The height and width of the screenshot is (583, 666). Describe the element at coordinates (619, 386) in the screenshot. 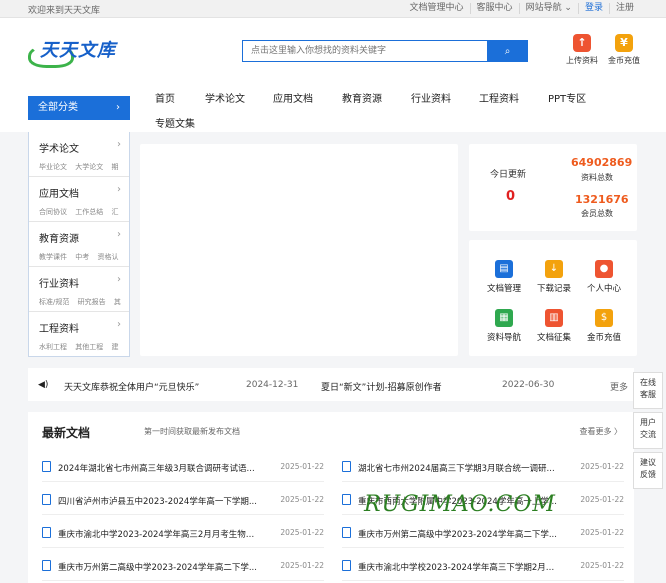

I see `more-news-link: 更多` at that location.